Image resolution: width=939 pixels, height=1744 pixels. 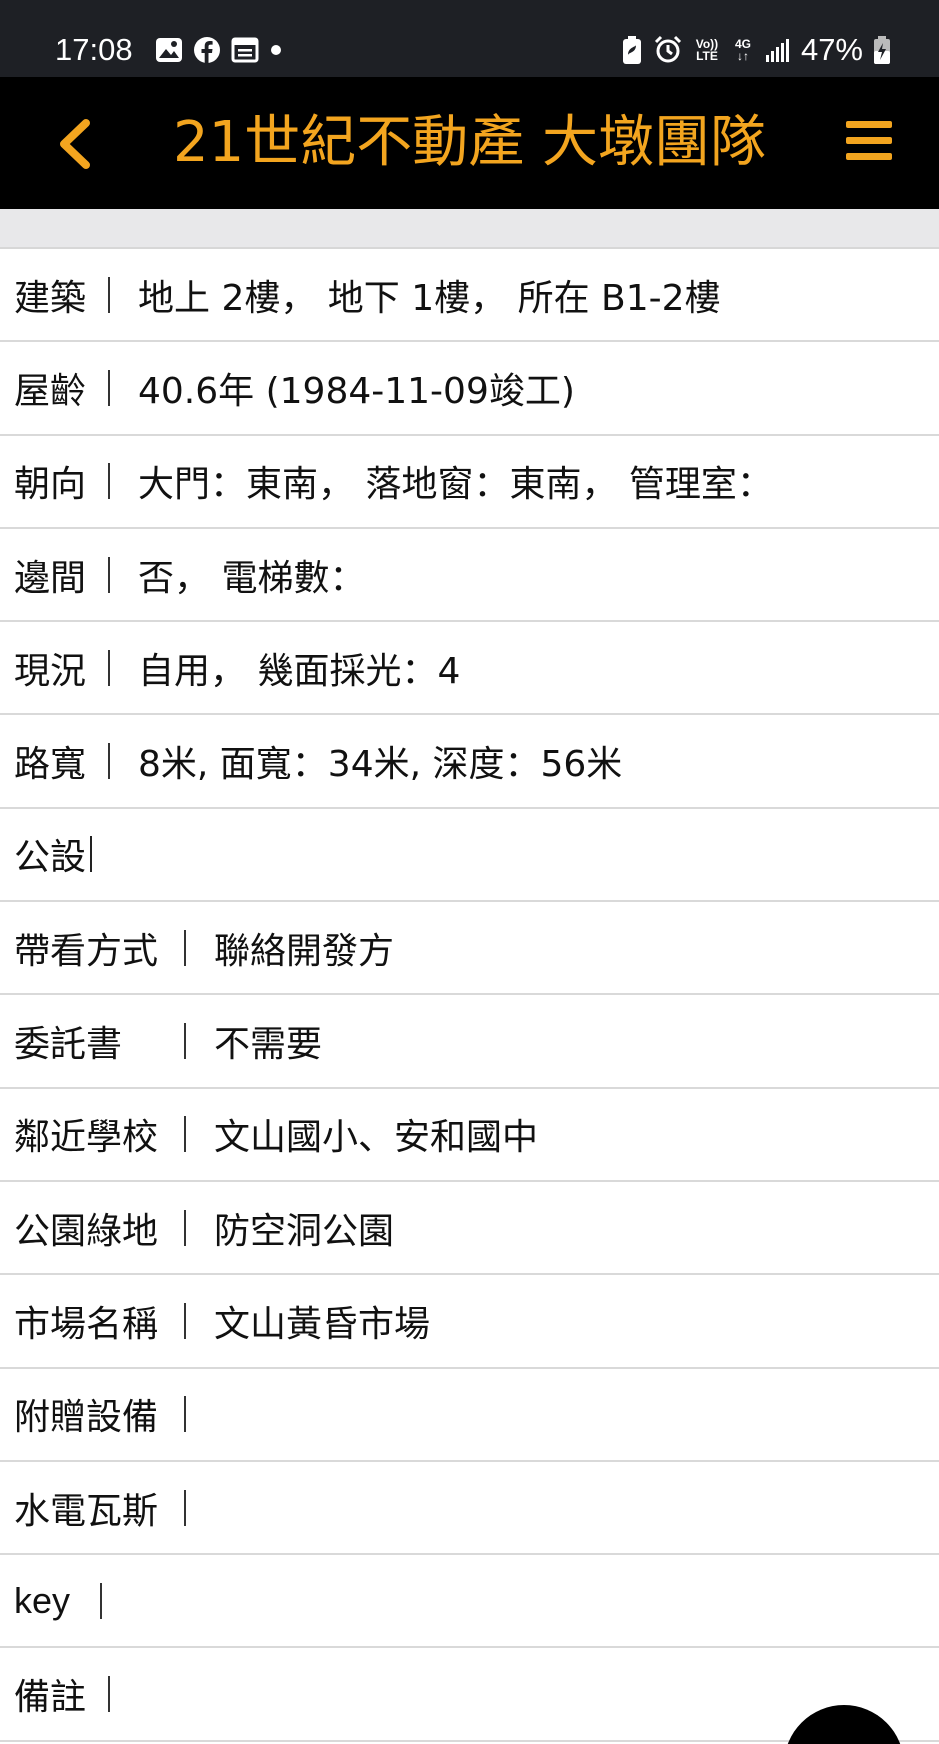 I want to click on network-4g-icon: 4G ↓↑, so click(x=743, y=50).